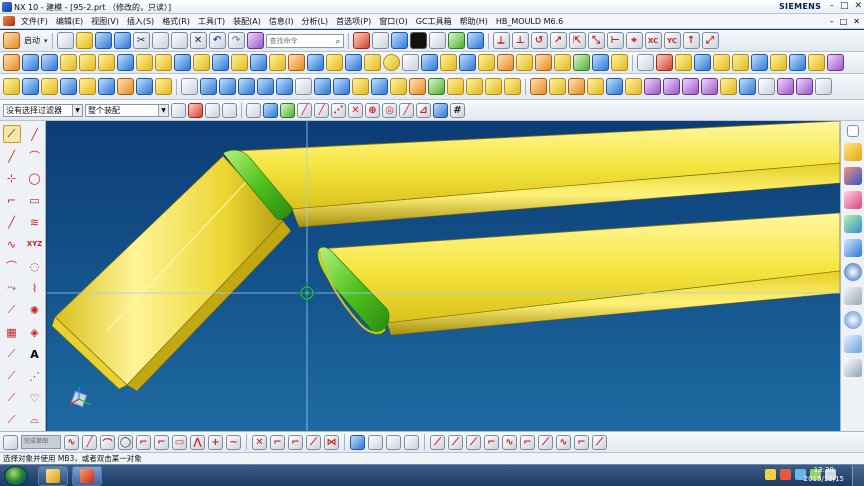  Describe the element at coordinates (144, 86) in the screenshot. I see `sew-icon` at that location.